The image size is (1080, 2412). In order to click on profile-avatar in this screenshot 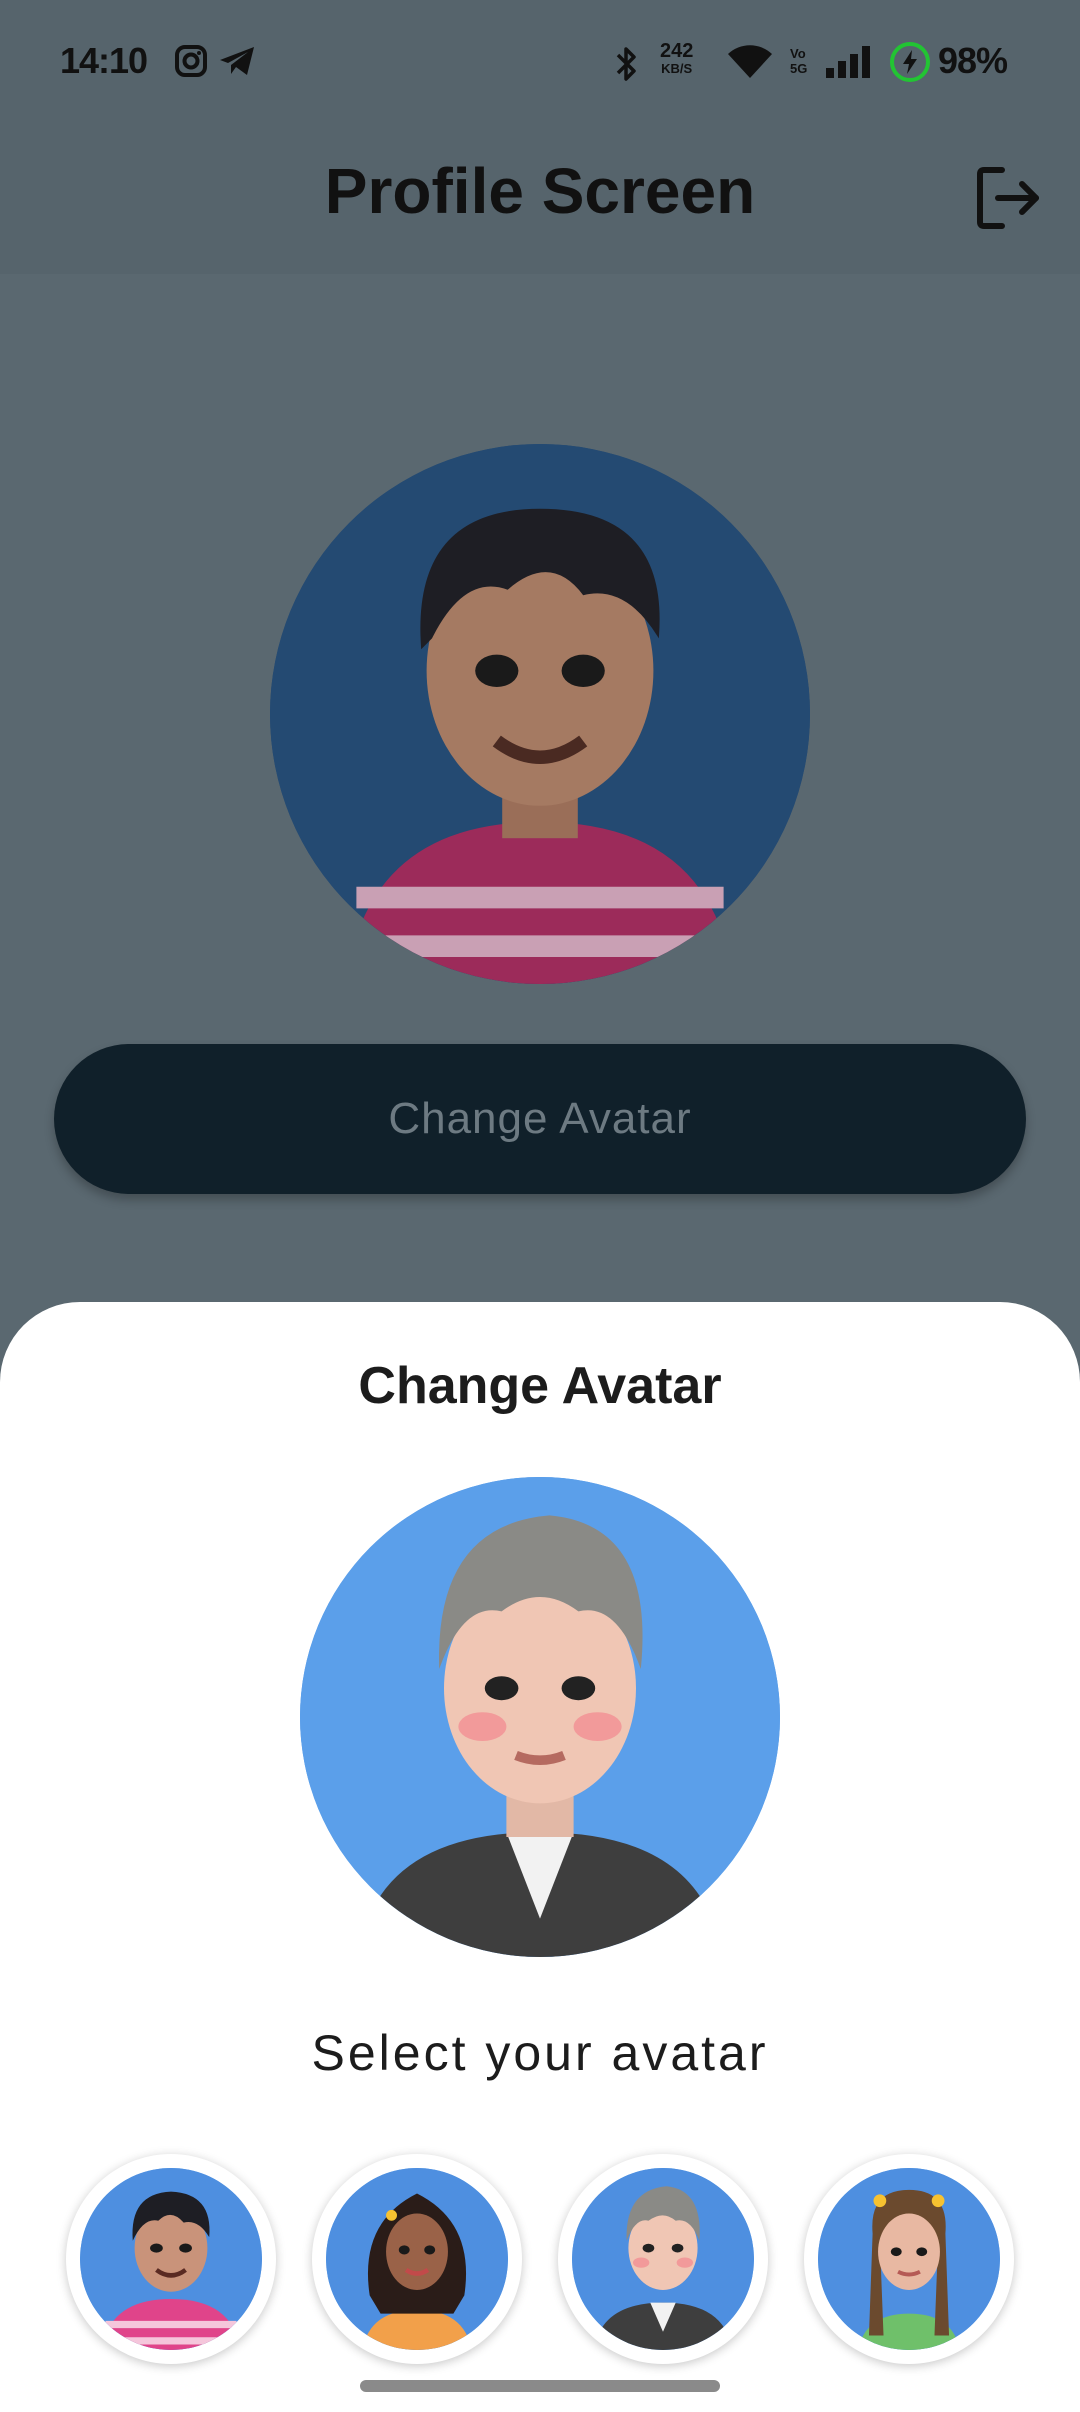, I will do `click(540, 714)`.